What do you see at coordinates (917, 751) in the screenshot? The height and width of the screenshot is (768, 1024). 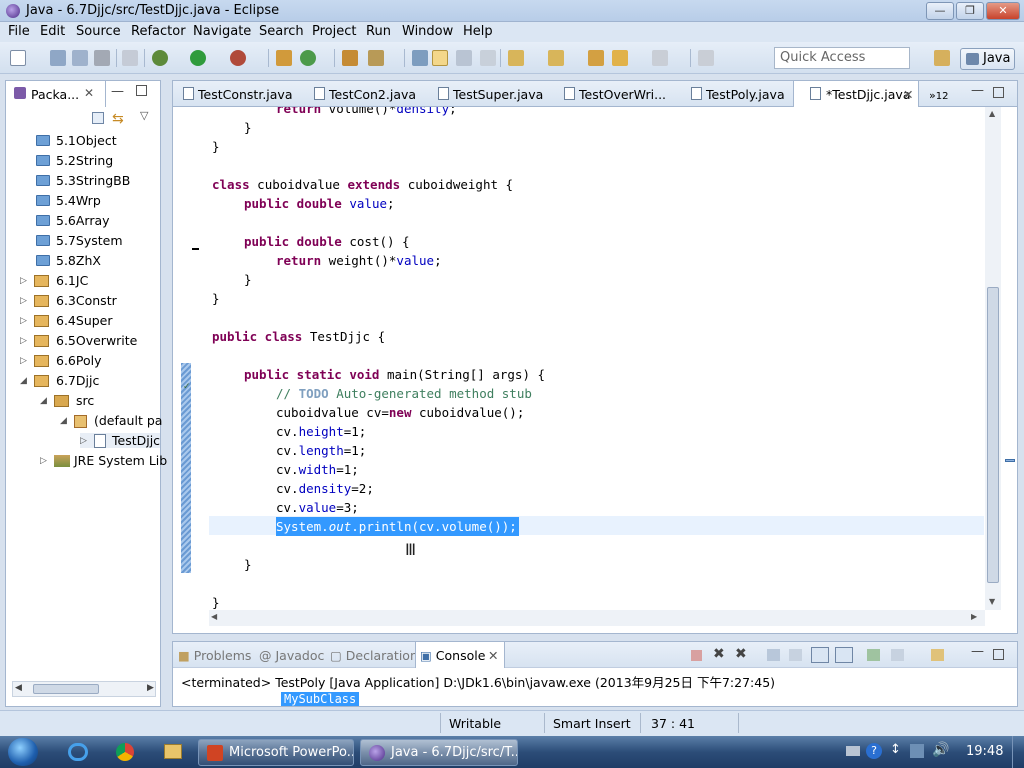 I see `network-icon` at bounding box center [917, 751].